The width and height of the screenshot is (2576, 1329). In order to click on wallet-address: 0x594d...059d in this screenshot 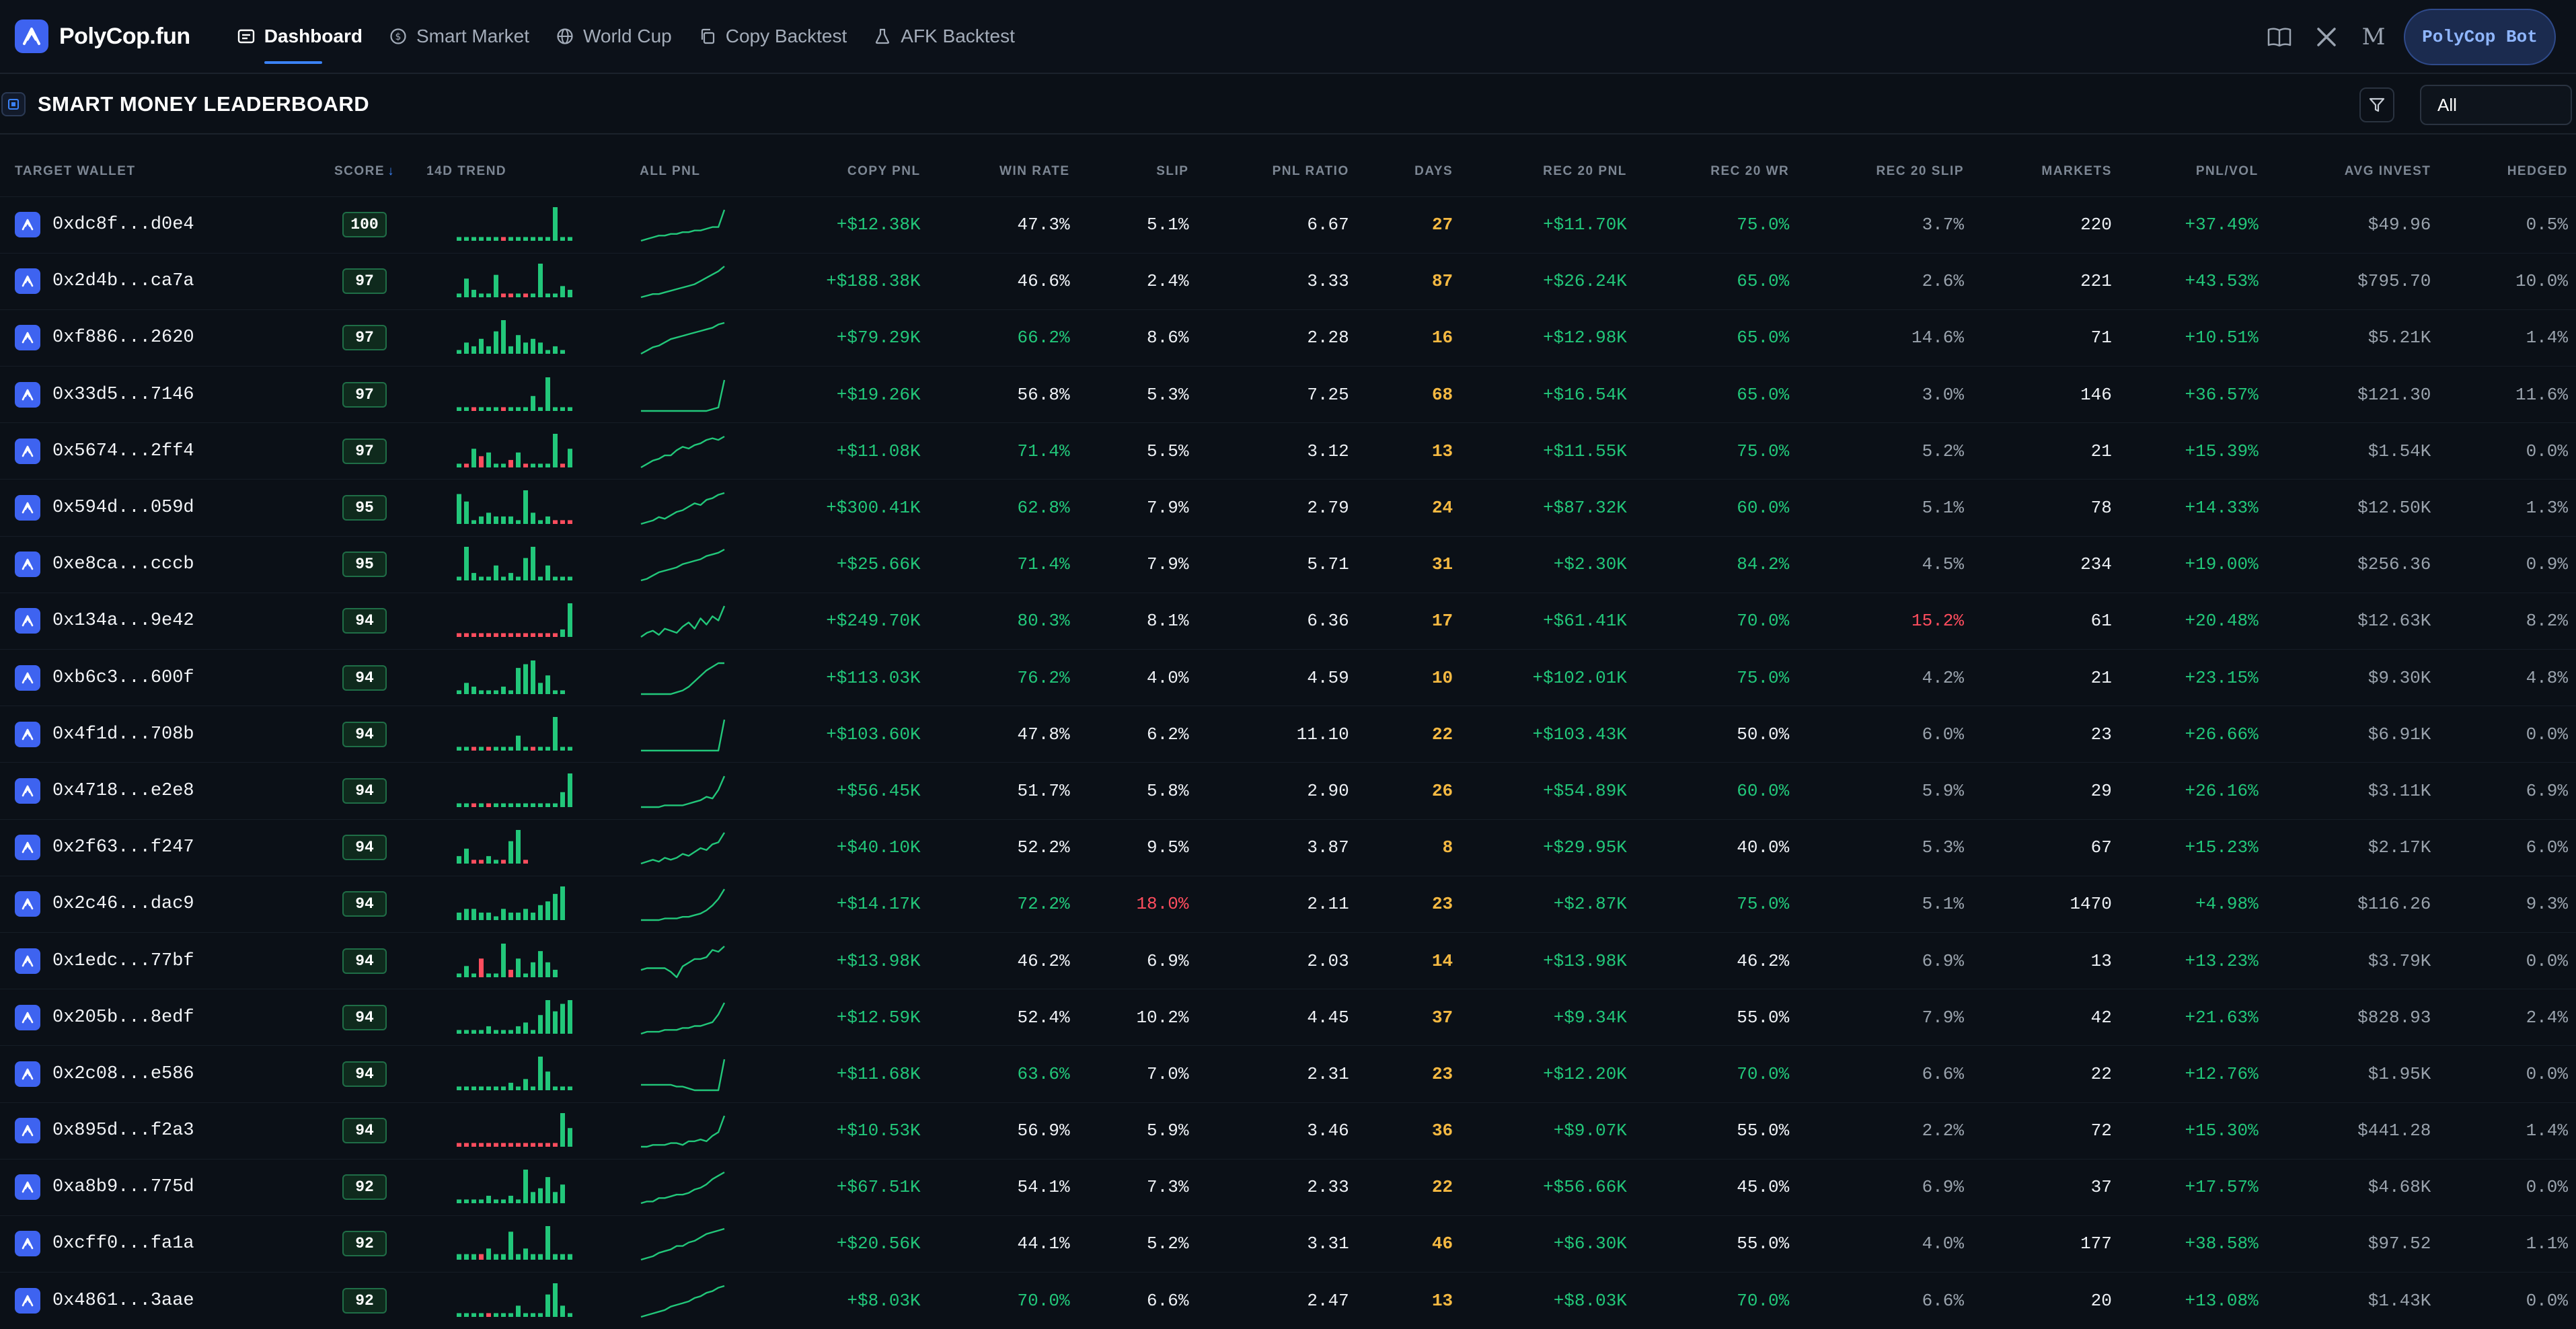, I will do `click(123, 508)`.